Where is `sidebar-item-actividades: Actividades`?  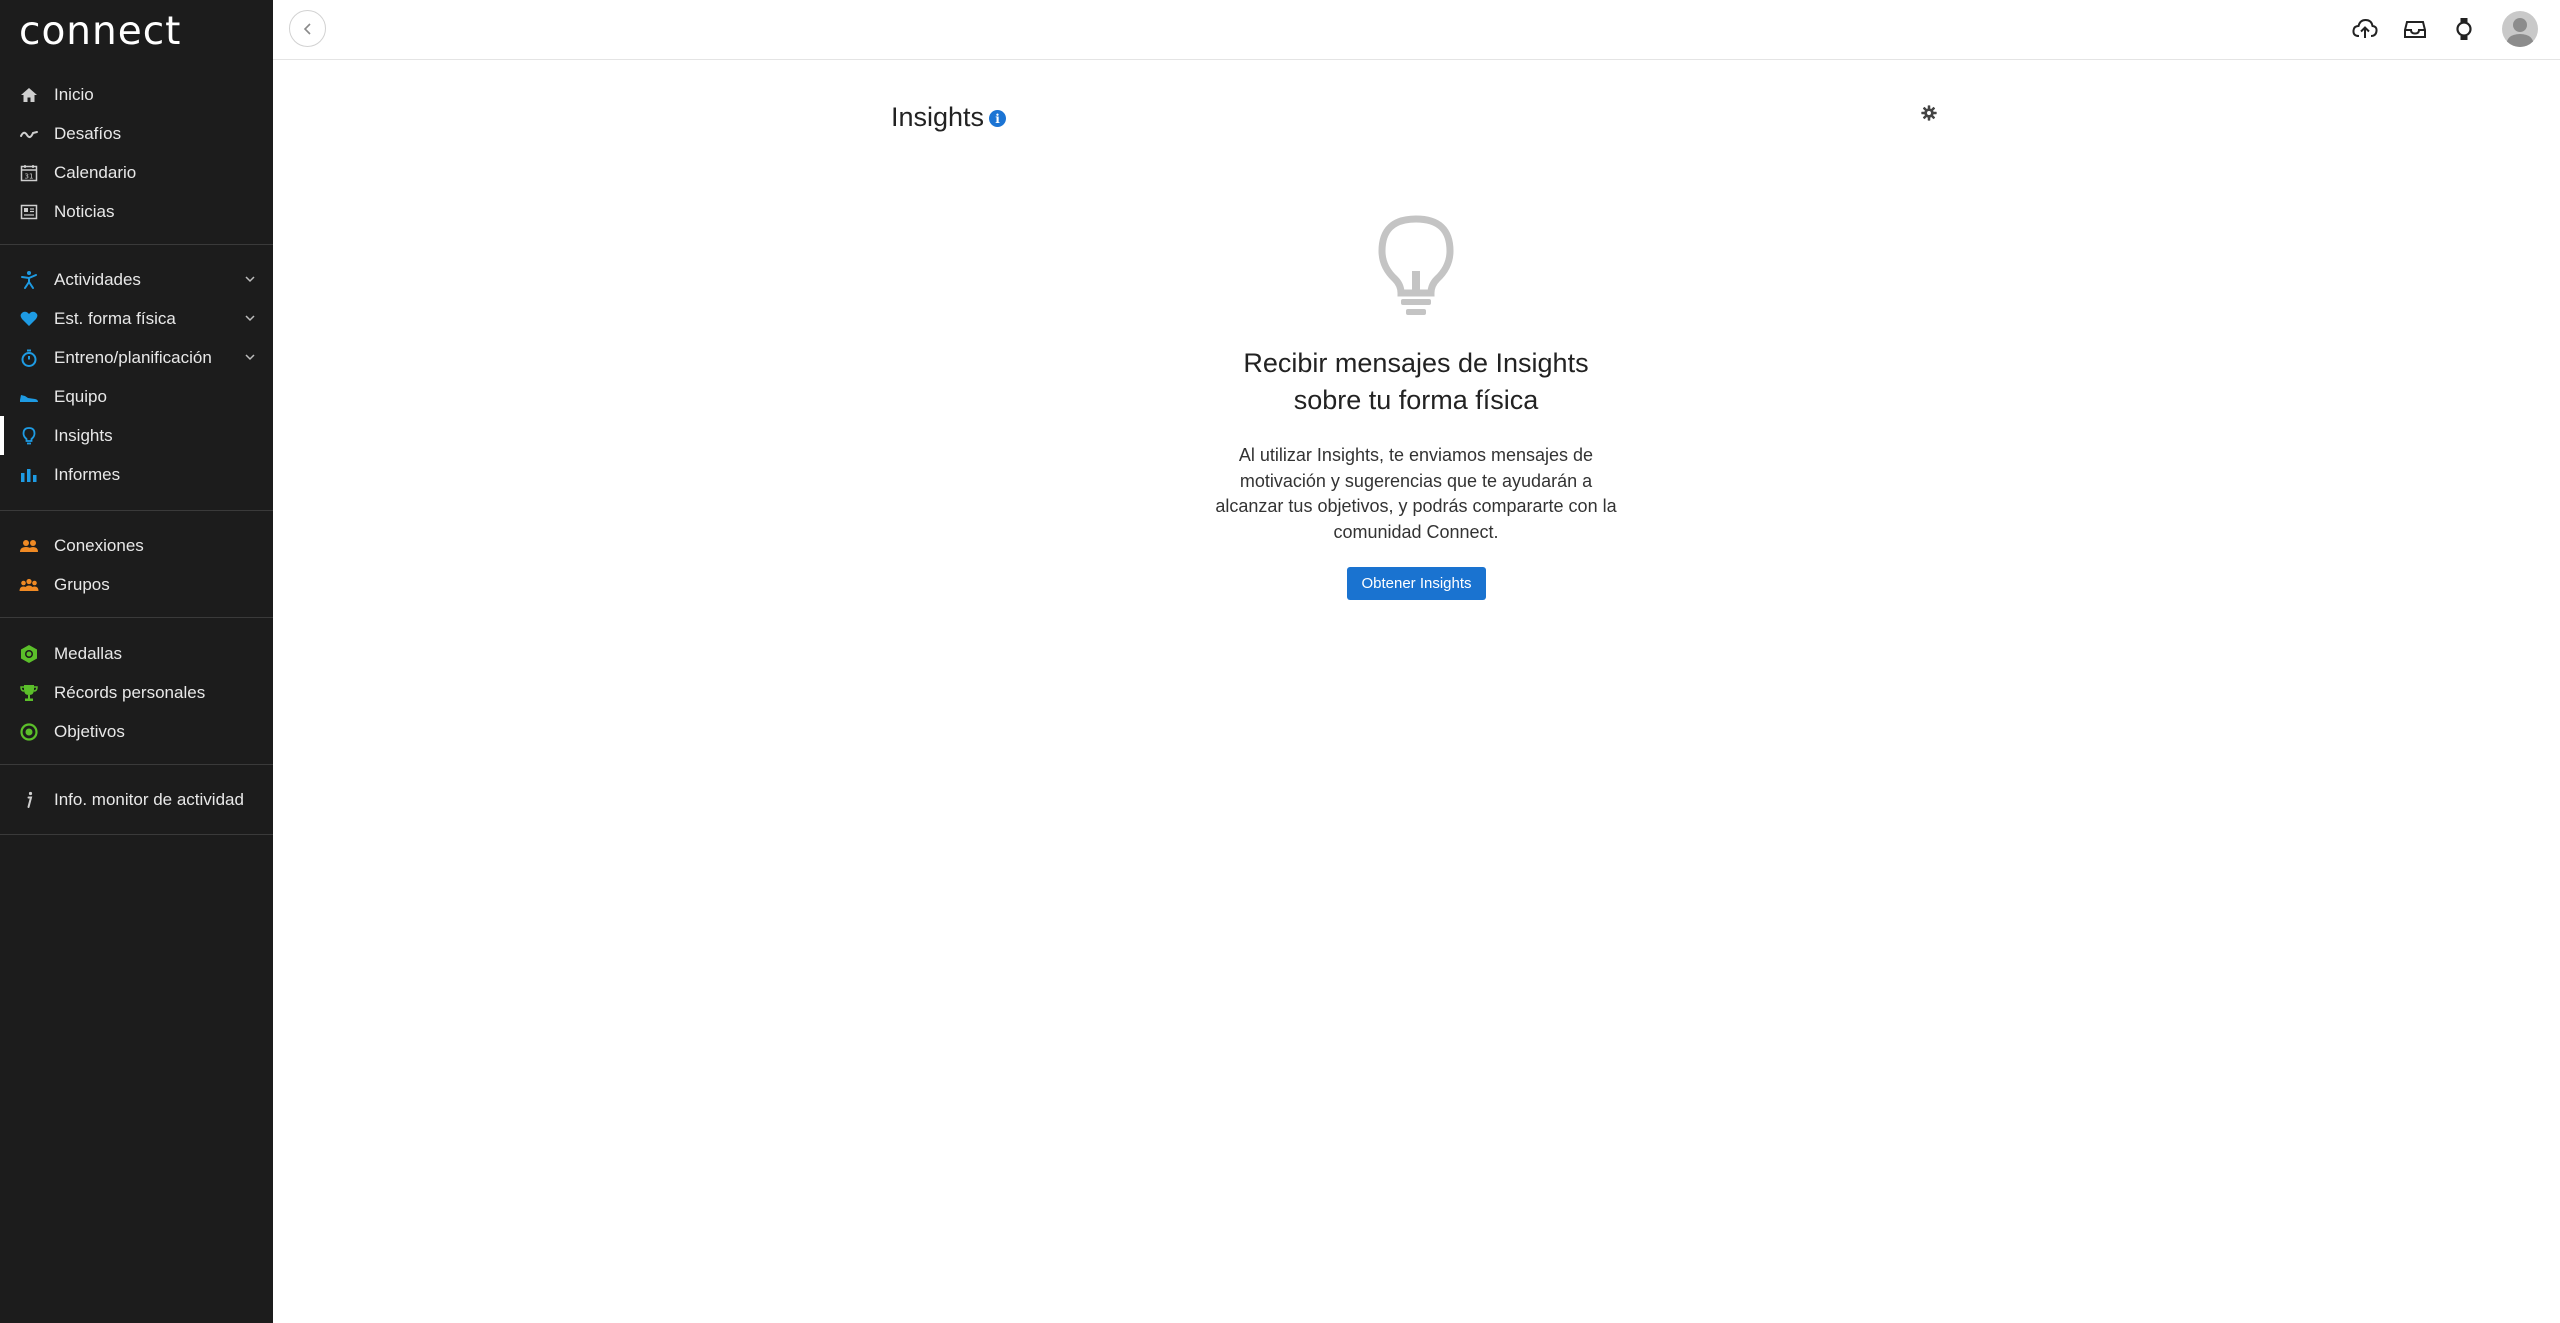
sidebar-item-actividades: Actividades is located at coordinates (136, 279).